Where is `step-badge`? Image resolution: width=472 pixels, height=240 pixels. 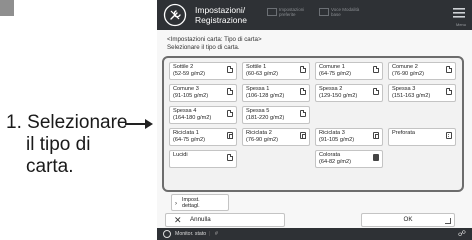 step-badge is located at coordinates (7, 8).